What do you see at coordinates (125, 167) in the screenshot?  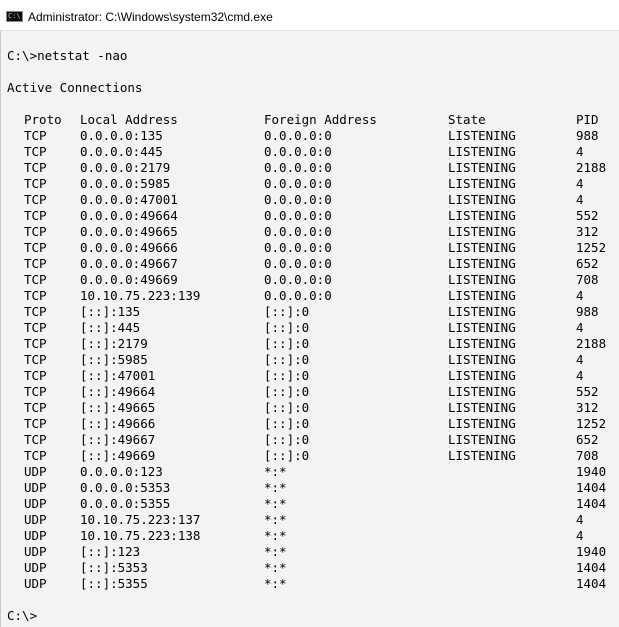 I see `cell-local-address: 0.0.0.0:2179` at bounding box center [125, 167].